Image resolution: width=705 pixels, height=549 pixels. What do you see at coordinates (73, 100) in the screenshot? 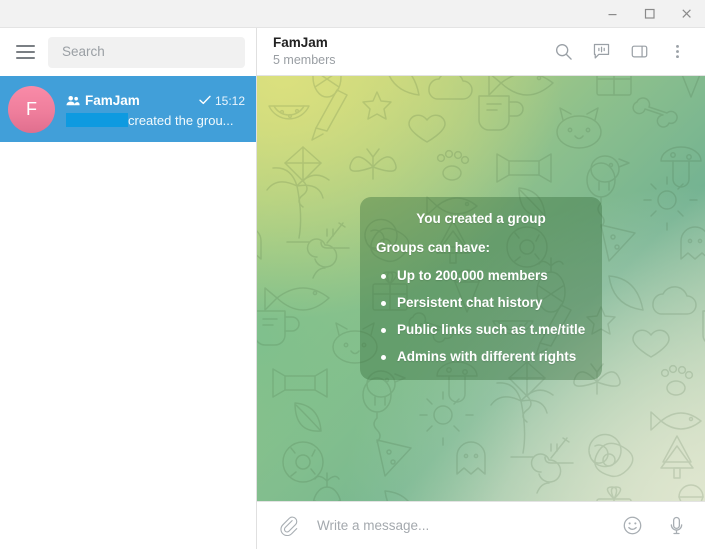
I see `group-people-icon` at bounding box center [73, 100].